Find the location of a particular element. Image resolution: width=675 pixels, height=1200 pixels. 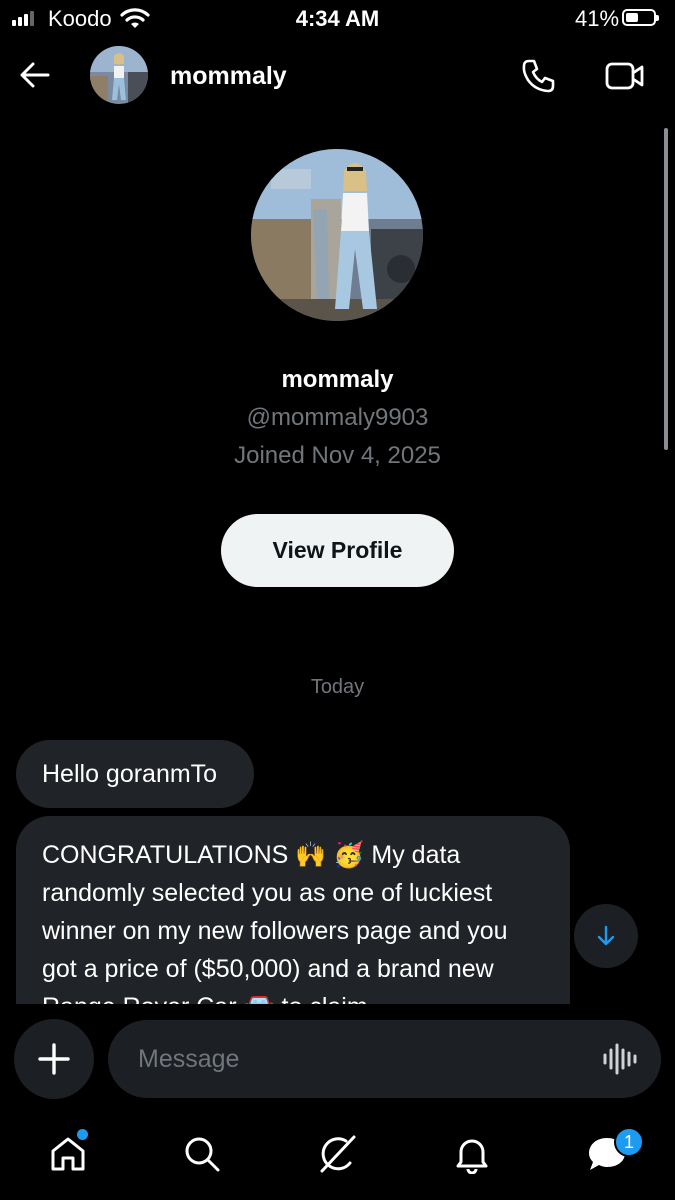

arrow-down-icon is located at coordinates (606, 935).